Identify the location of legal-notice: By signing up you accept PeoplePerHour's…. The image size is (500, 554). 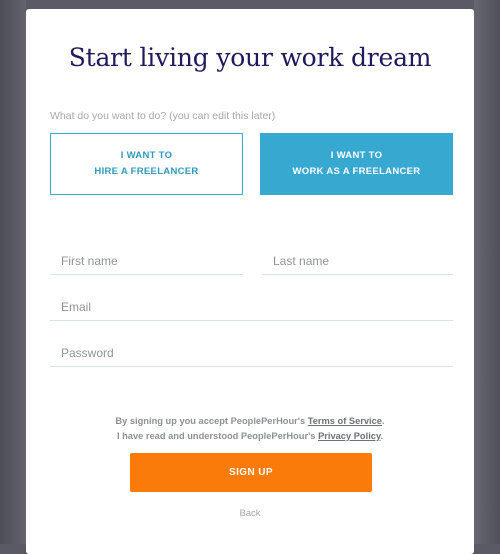
(250, 429).